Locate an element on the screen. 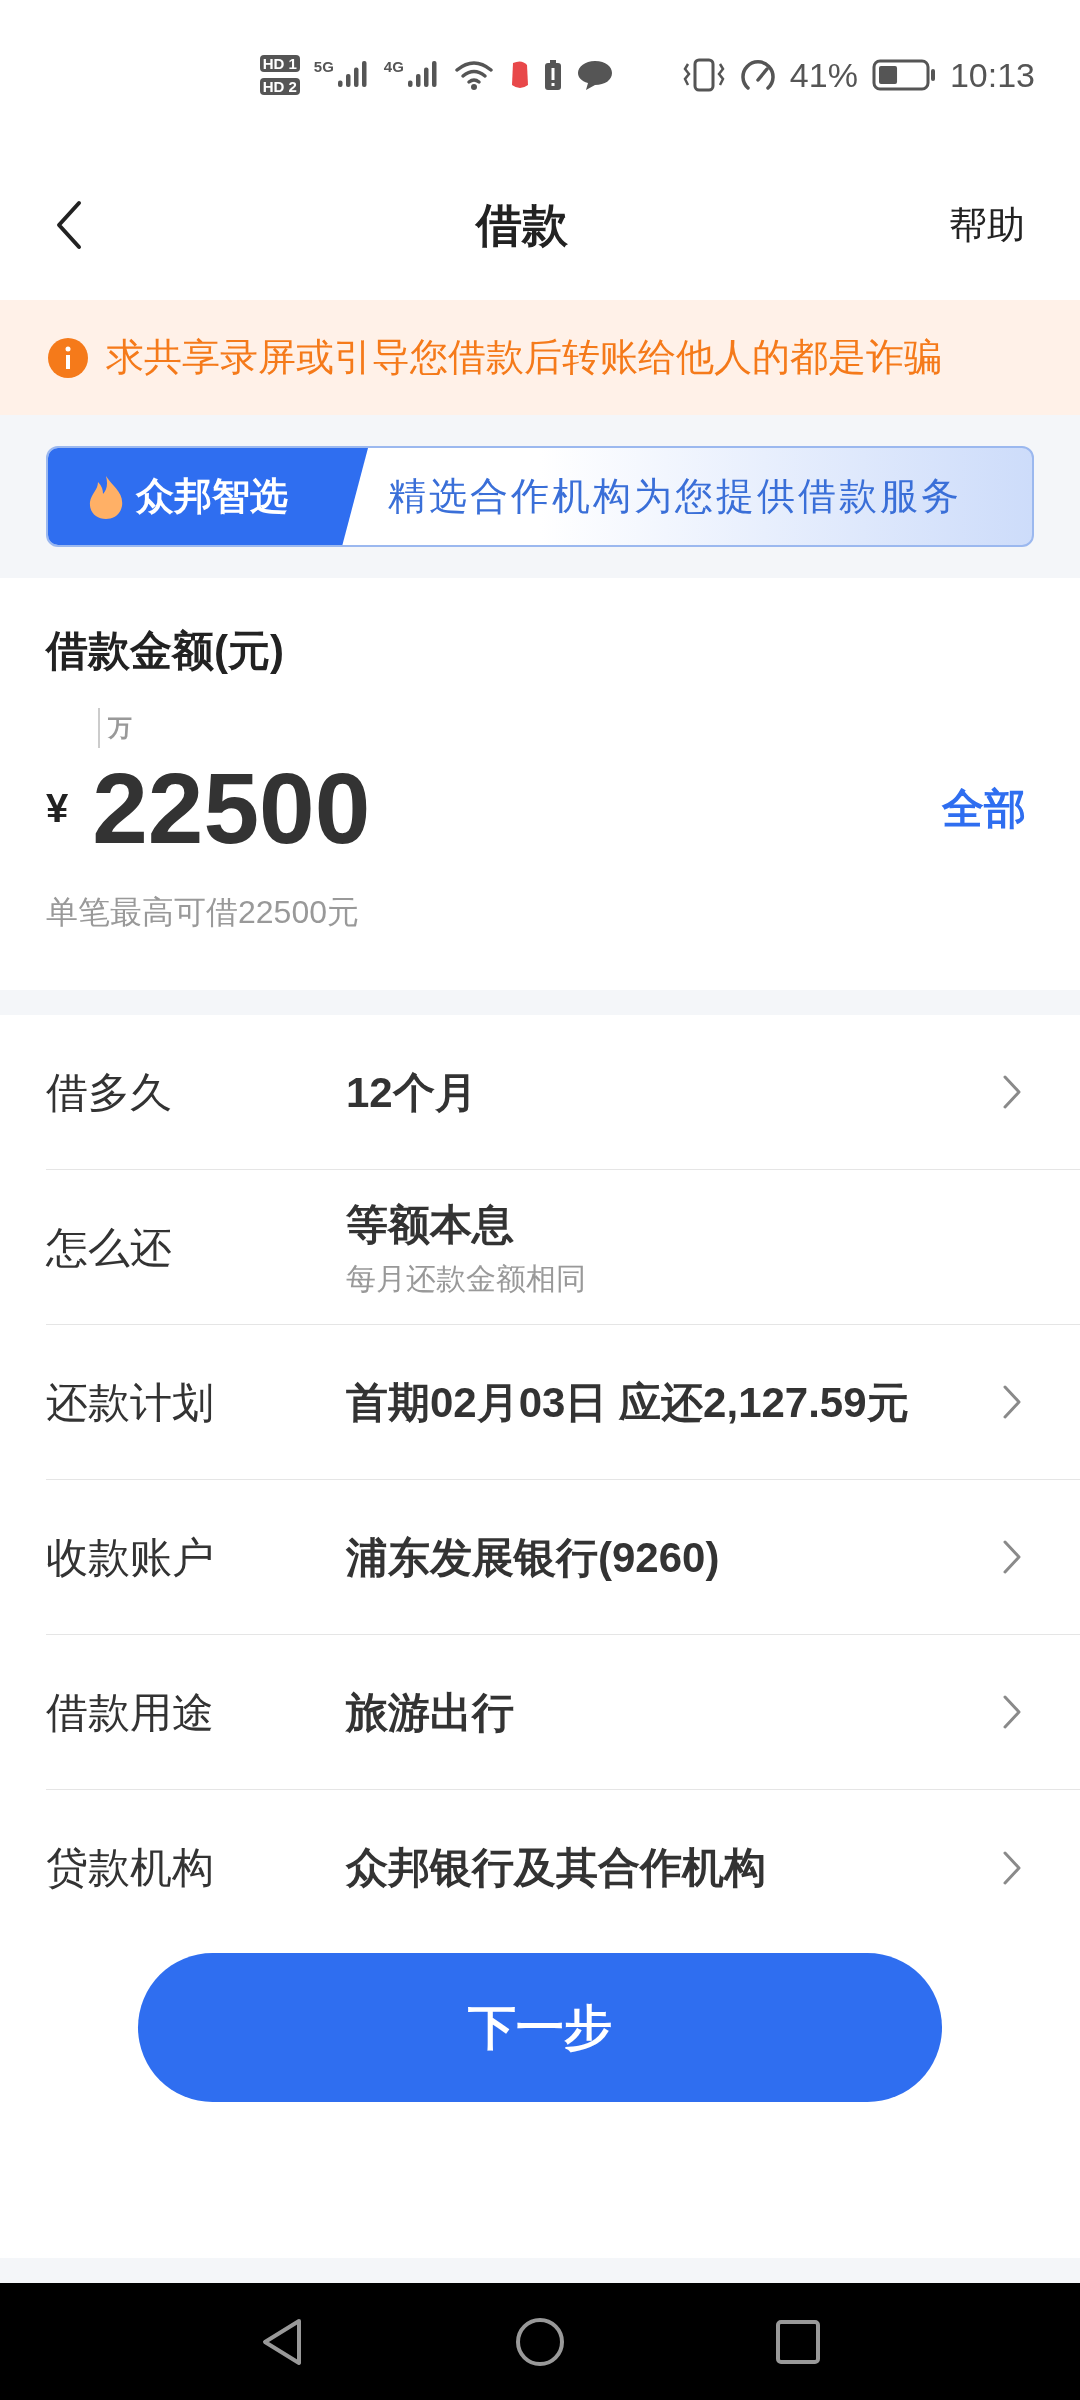 This screenshot has height=2400, width=1080. row-value: 众邦银行及其合作机构 is located at coordinates (556, 1868).